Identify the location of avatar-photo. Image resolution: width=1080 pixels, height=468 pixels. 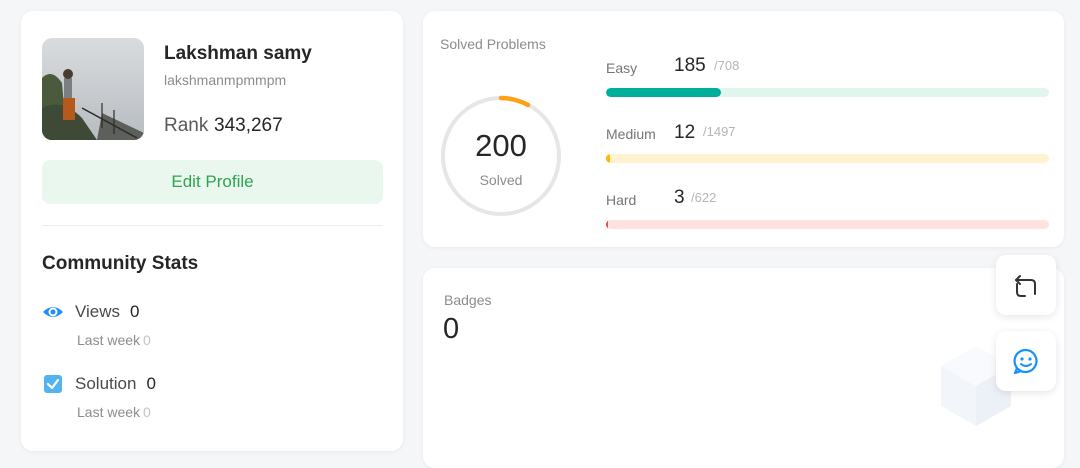
(93, 89).